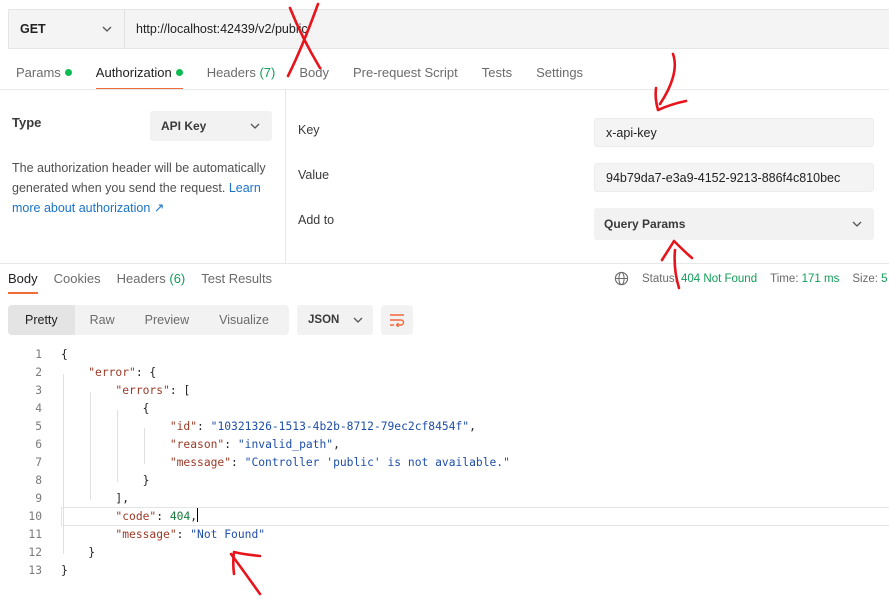 This screenshot has width=889, height=599. Describe the element at coordinates (734, 224) in the screenshot. I see `add-to-select: Query Params` at that location.